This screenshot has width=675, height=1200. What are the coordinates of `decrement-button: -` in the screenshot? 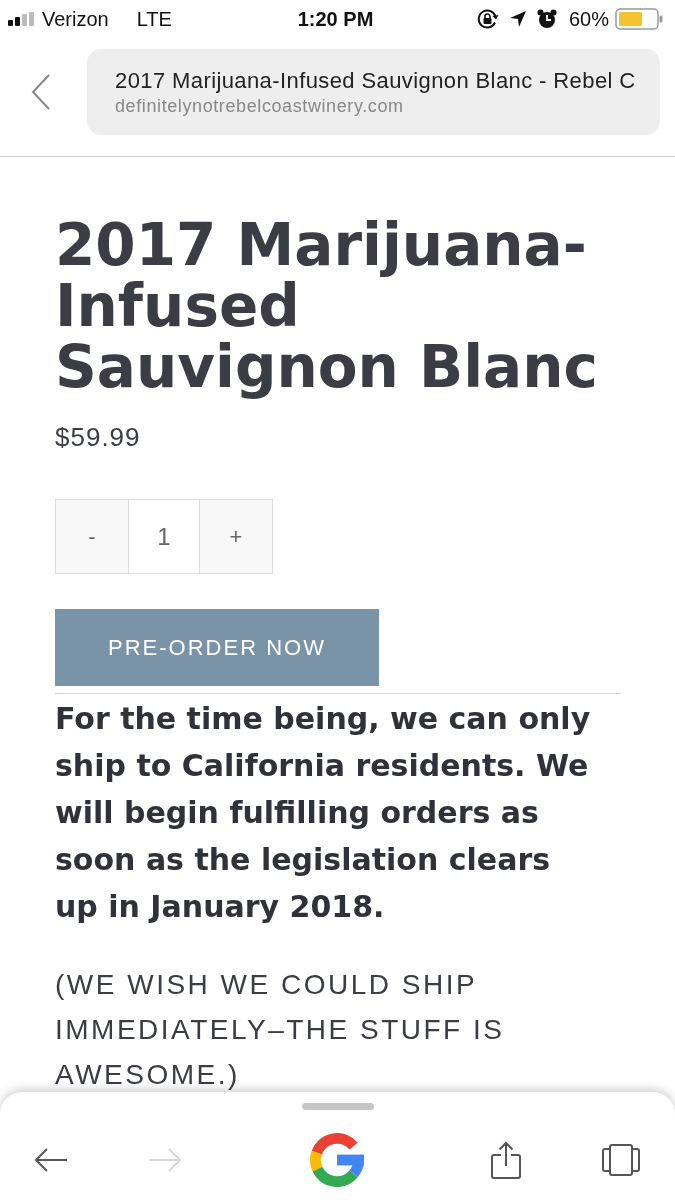 It's located at (92, 536).